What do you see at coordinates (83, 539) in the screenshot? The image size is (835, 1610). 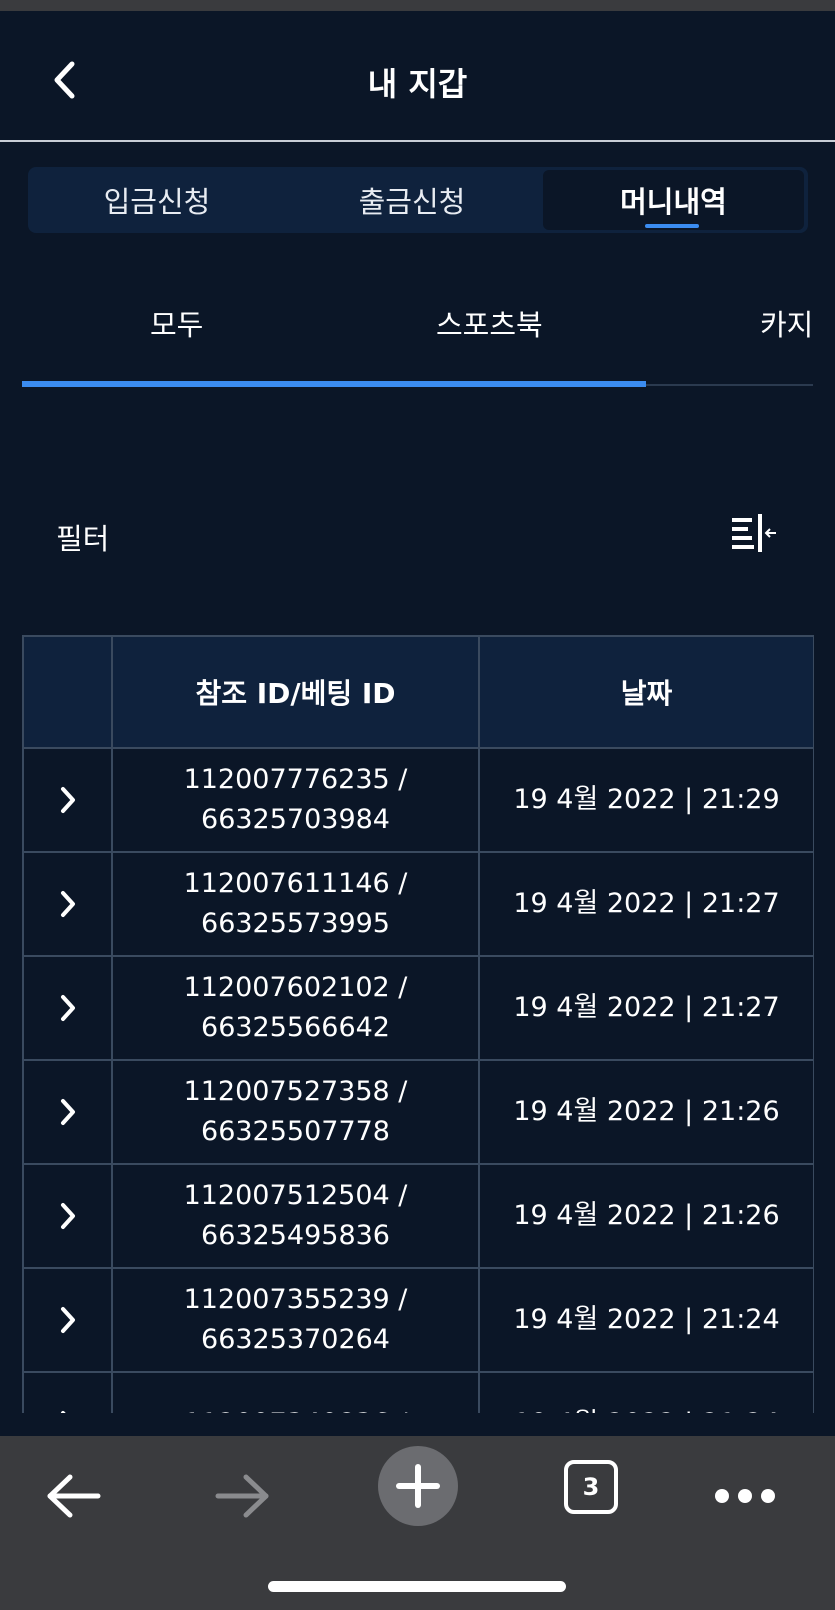 I see `filter-label: 필터` at bounding box center [83, 539].